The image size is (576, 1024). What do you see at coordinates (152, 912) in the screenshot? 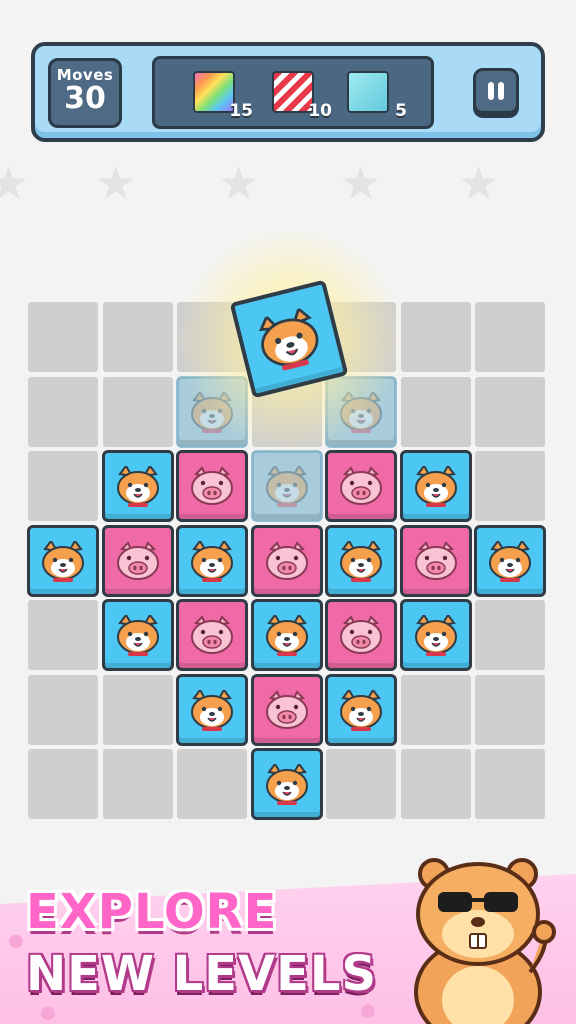
I see `banner-title-line1: EXPLORE` at bounding box center [152, 912].